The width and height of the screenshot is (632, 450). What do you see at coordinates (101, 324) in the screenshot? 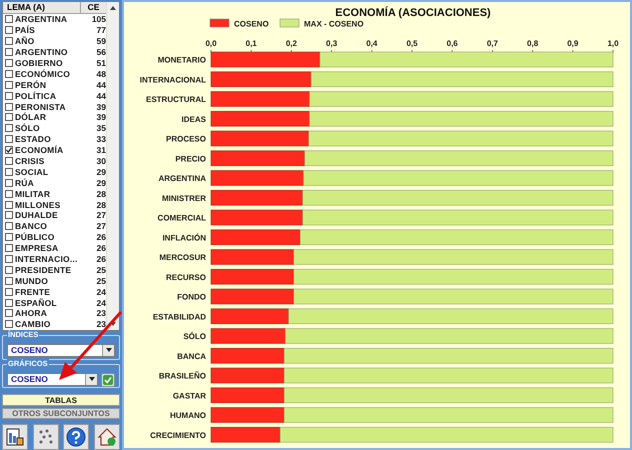
I see `count-cell-text: 23` at bounding box center [101, 324].